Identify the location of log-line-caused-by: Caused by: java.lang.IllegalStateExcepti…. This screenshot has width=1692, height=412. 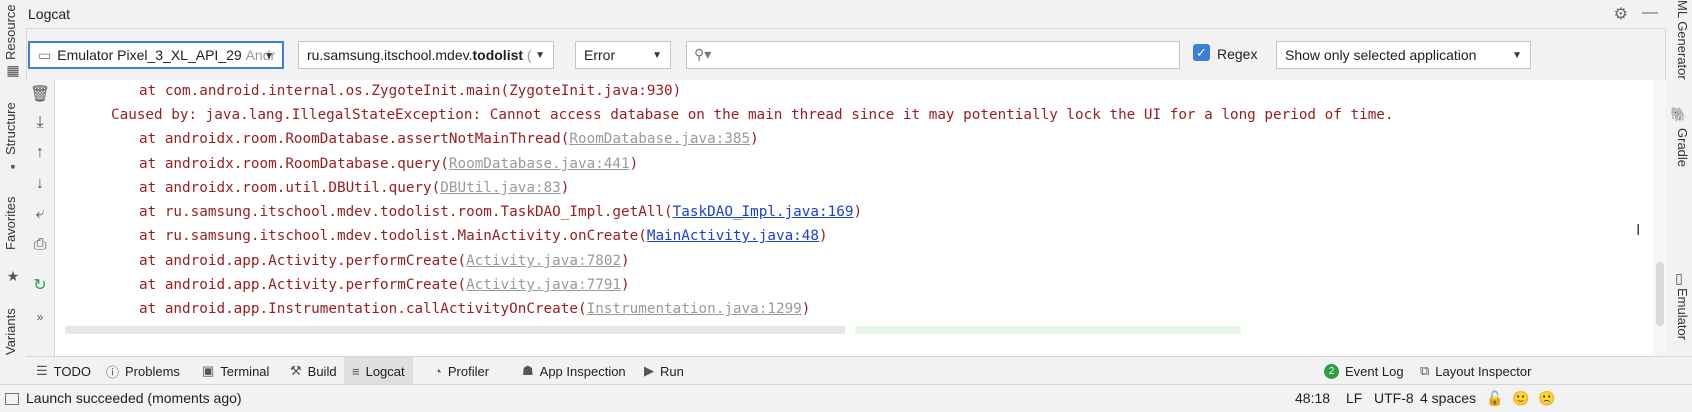
(752, 115).